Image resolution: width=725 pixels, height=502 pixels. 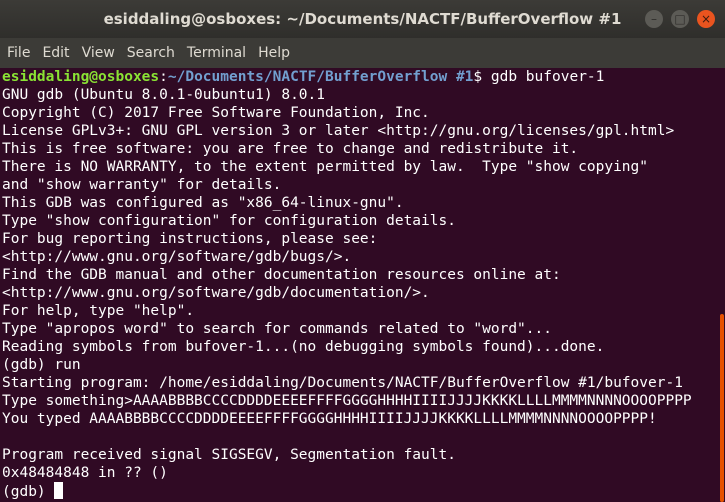 I want to click on menu-view: View, so click(x=101, y=53).